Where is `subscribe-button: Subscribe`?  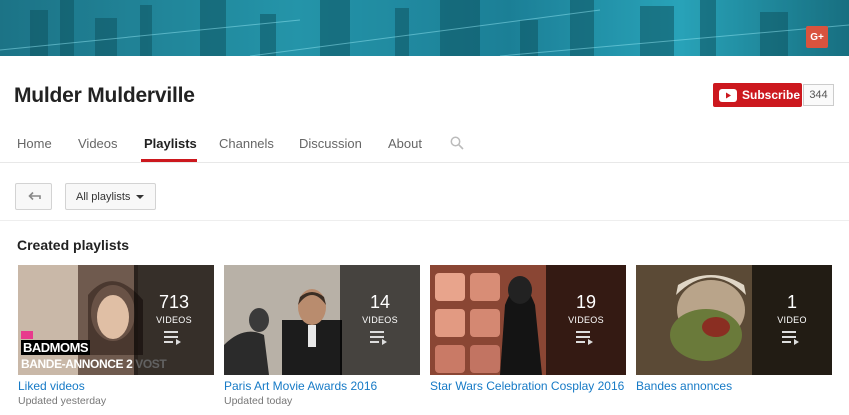 subscribe-button: Subscribe is located at coordinates (757, 95).